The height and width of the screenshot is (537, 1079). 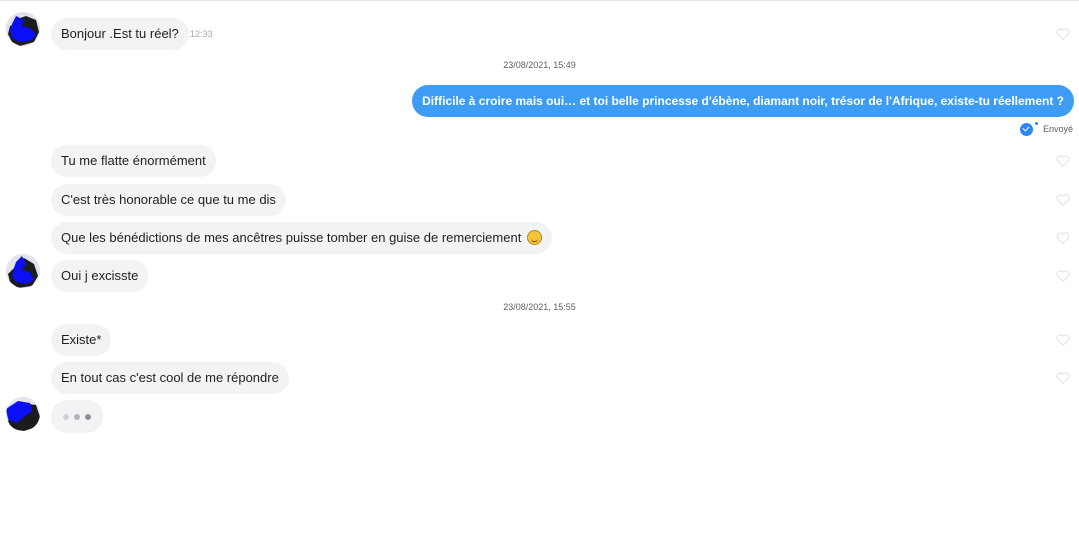 I want to click on date-separator: 23/08/2021, 15:49, so click(x=539, y=65).